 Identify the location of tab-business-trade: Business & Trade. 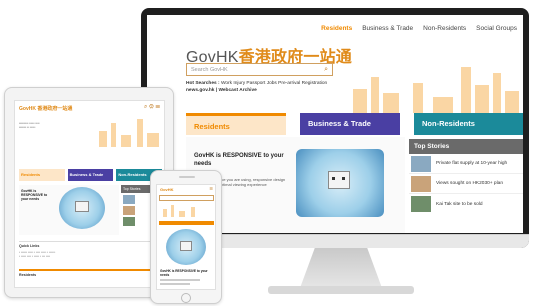
(350, 124).